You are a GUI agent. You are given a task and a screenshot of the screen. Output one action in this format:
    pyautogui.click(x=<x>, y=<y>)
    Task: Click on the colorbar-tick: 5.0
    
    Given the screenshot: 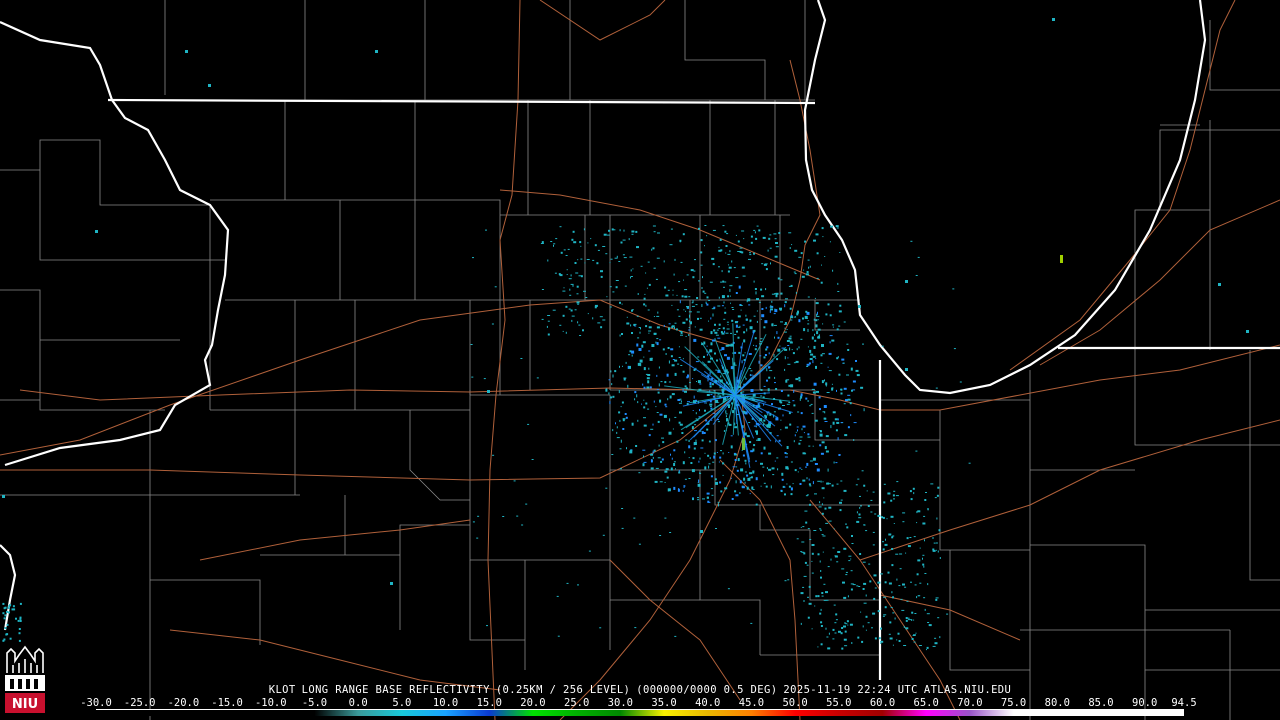 What is the action you would take?
    pyautogui.click(x=402, y=703)
    